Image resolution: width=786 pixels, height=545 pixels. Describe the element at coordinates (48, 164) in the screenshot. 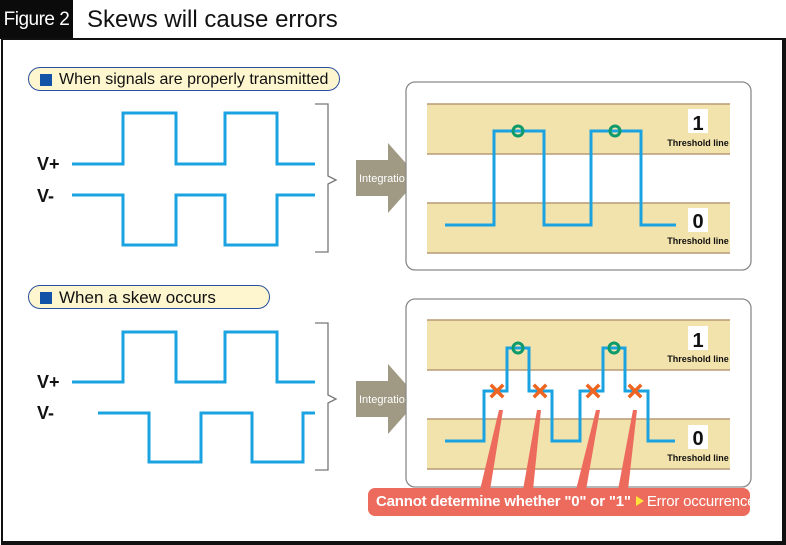

I see `v-plus-label-top: V+` at that location.